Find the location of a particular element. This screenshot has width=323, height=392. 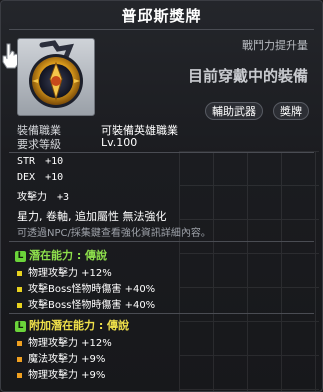

stat-attack: 攻擊力 +3 is located at coordinates (43, 195).